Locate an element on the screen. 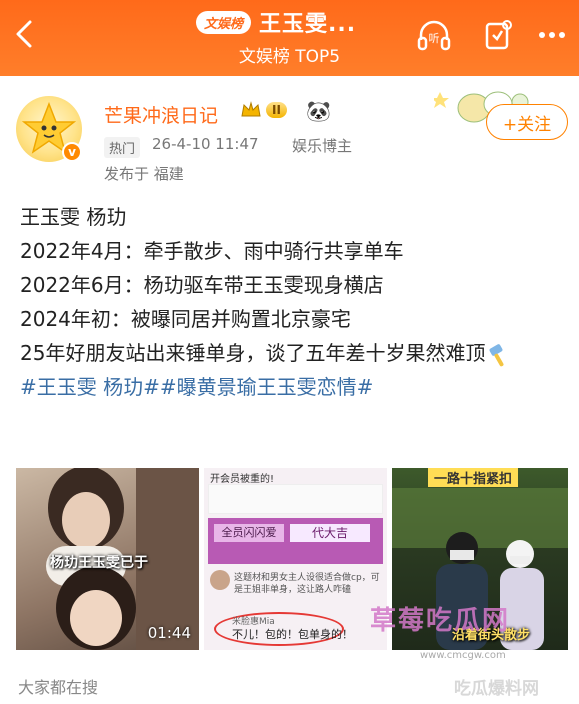 The height and width of the screenshot is (704, 579). listen-button: 听 is located at coordinates (434, 35).